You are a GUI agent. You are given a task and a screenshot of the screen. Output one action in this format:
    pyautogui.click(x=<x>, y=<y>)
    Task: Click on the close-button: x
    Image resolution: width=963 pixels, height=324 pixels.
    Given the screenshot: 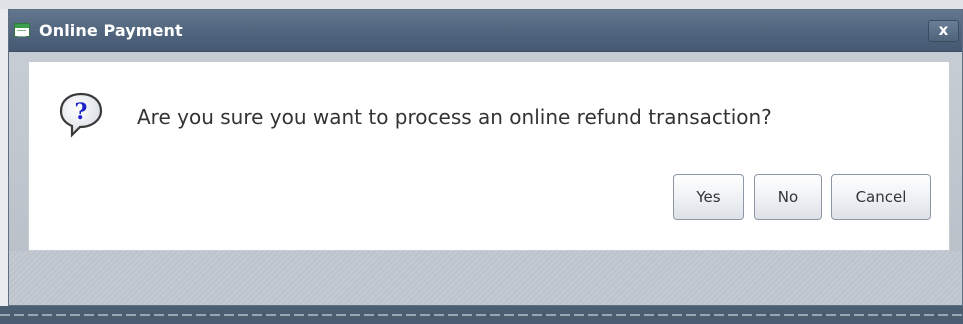 What is the action you would take?
    pyautogui.click(x=943, y=31)
    